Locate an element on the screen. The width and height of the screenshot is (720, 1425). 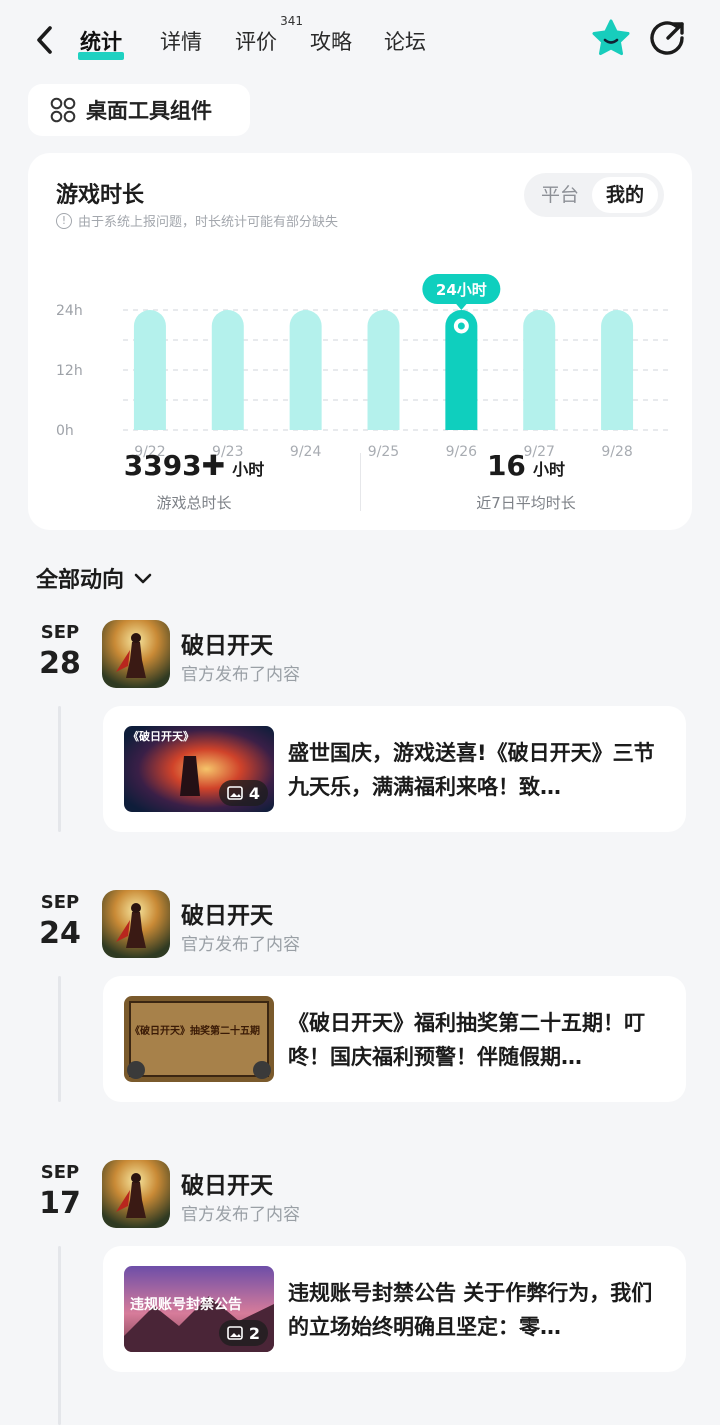
back-button is located at coordinates (46, 40).